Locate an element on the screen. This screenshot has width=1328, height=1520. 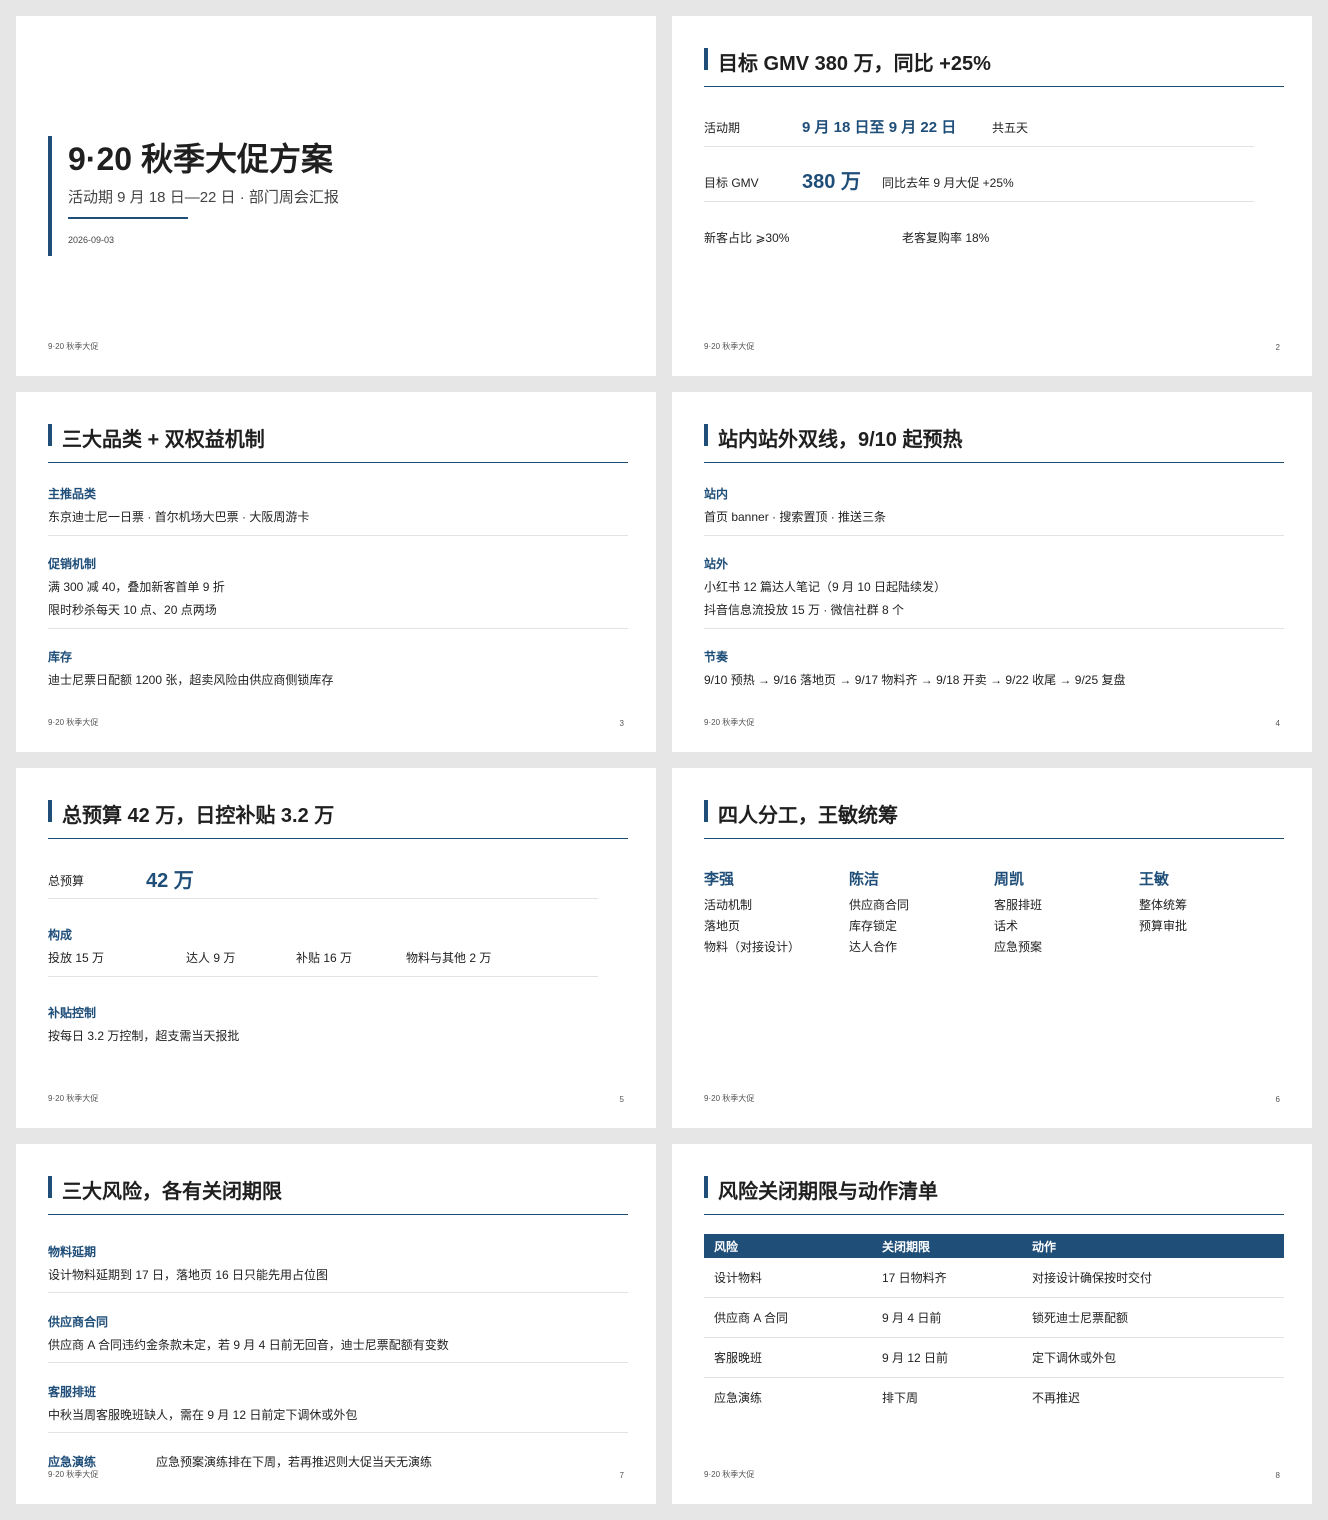
slide-title: 三大品类 + 双权益机制 is located at coordinates (163, 440).